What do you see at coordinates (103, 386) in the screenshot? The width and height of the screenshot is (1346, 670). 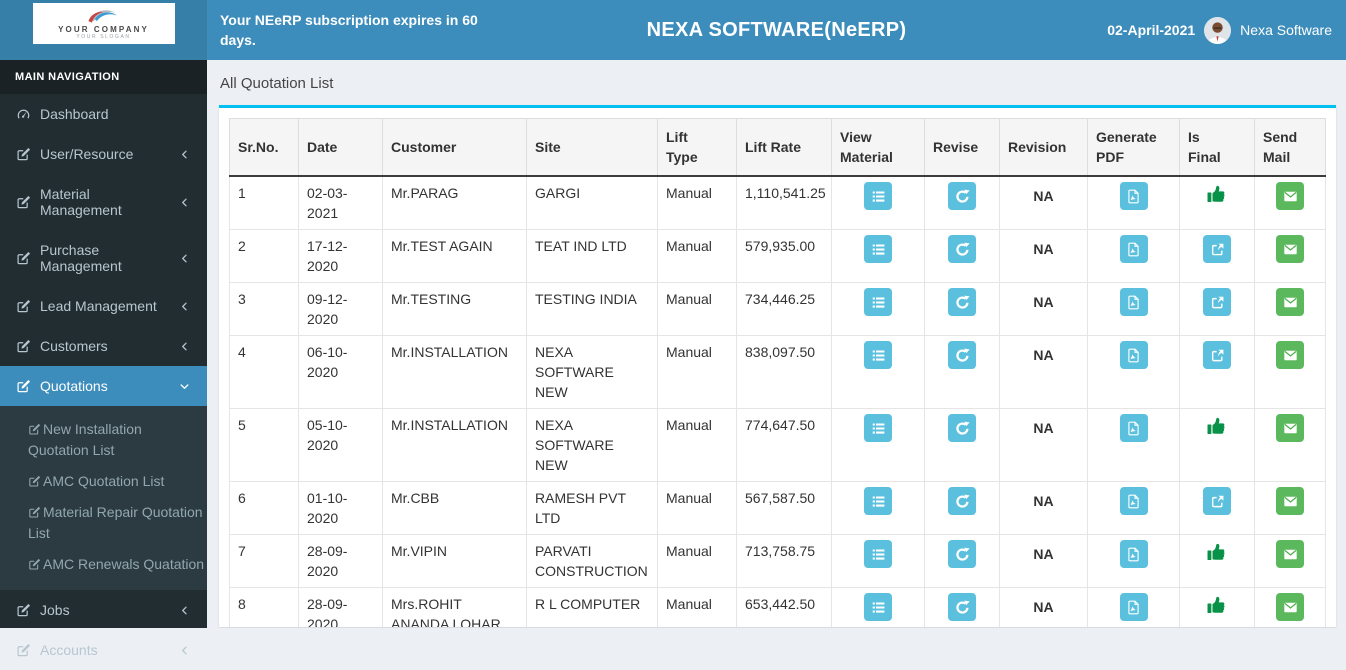 I see `sidebar-item-quotations: Quotations` at bounding box center [103, 386].